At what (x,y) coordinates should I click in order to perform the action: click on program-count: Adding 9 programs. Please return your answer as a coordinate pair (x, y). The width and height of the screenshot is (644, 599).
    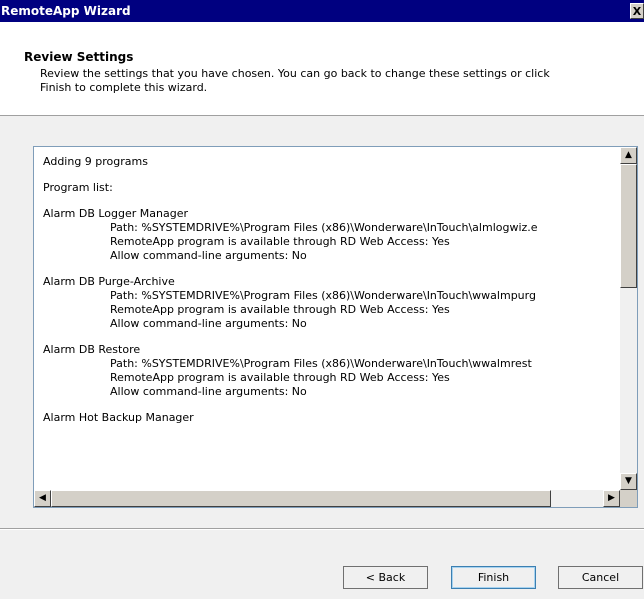
    Looking at the image, I should click on (95, 161).